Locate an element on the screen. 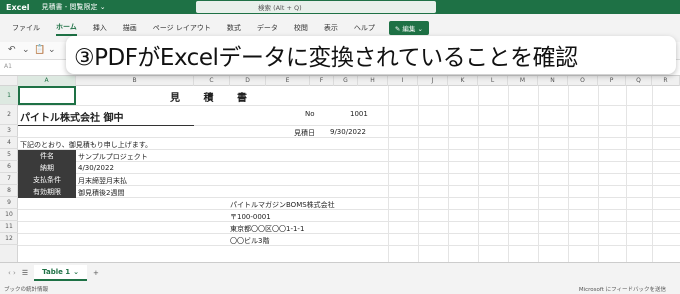 This screenshot has width=680, height=294. column-header-e: E is located at coordinates (288, 81).